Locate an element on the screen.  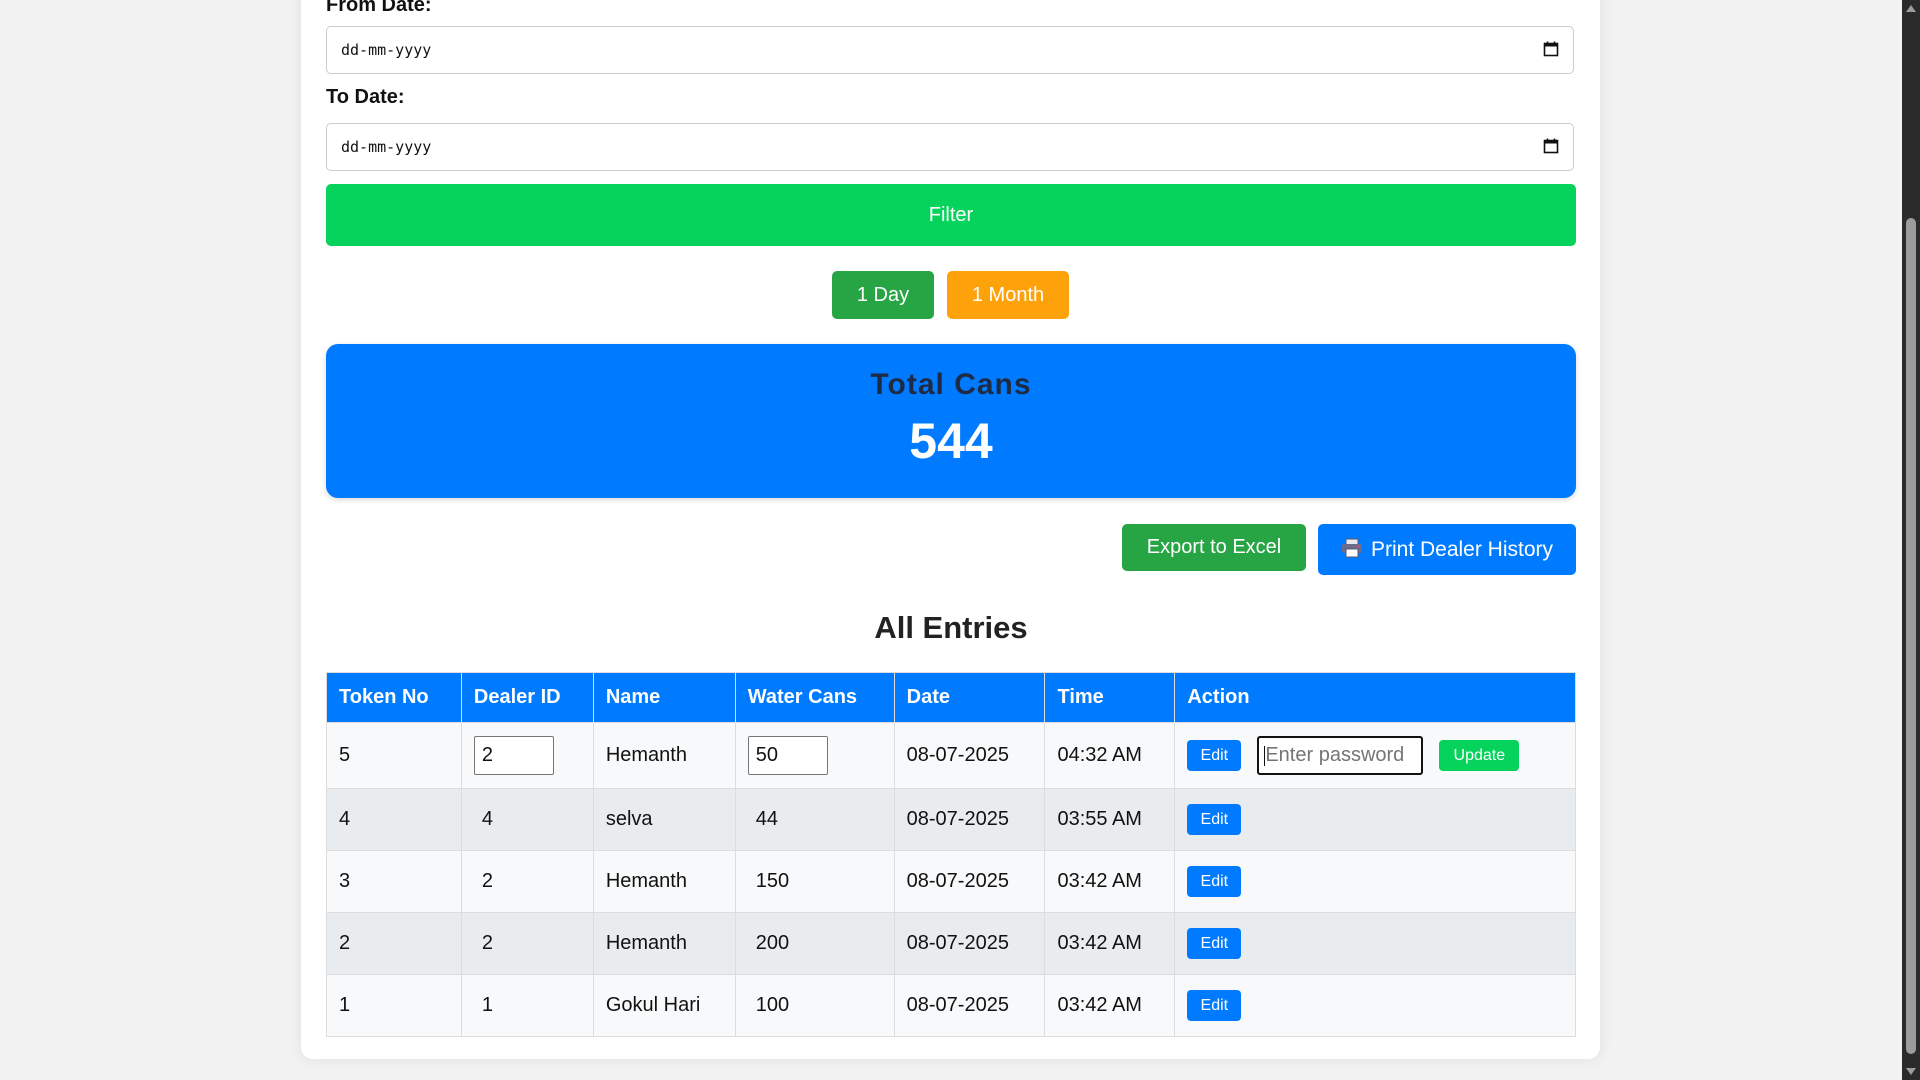
cell-token: 2 is located at coordinates (394, 943).